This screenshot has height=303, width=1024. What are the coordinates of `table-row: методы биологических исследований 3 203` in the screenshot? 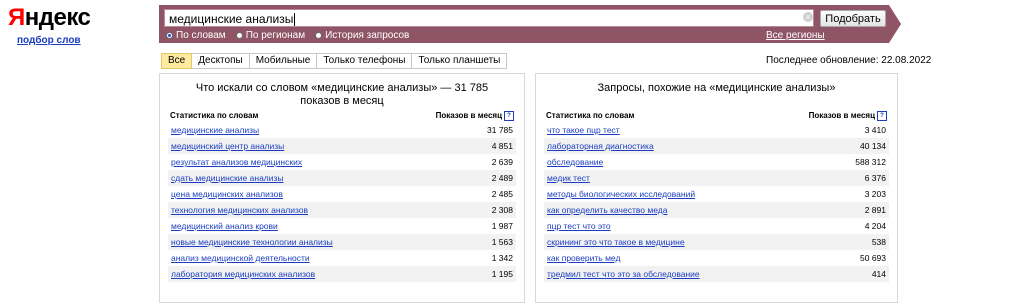 It's located at (716, 194).